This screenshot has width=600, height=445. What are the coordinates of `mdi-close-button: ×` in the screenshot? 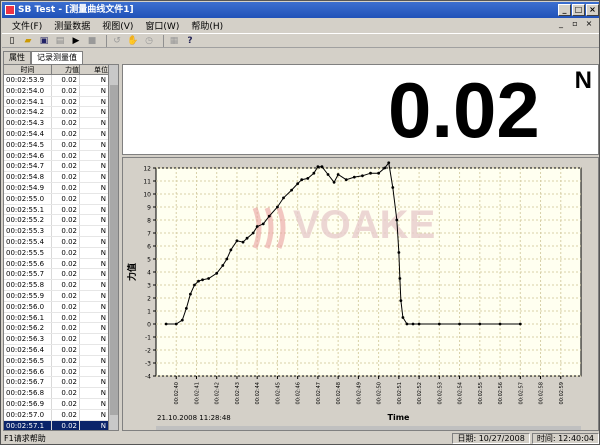 It's located at (589, 24).